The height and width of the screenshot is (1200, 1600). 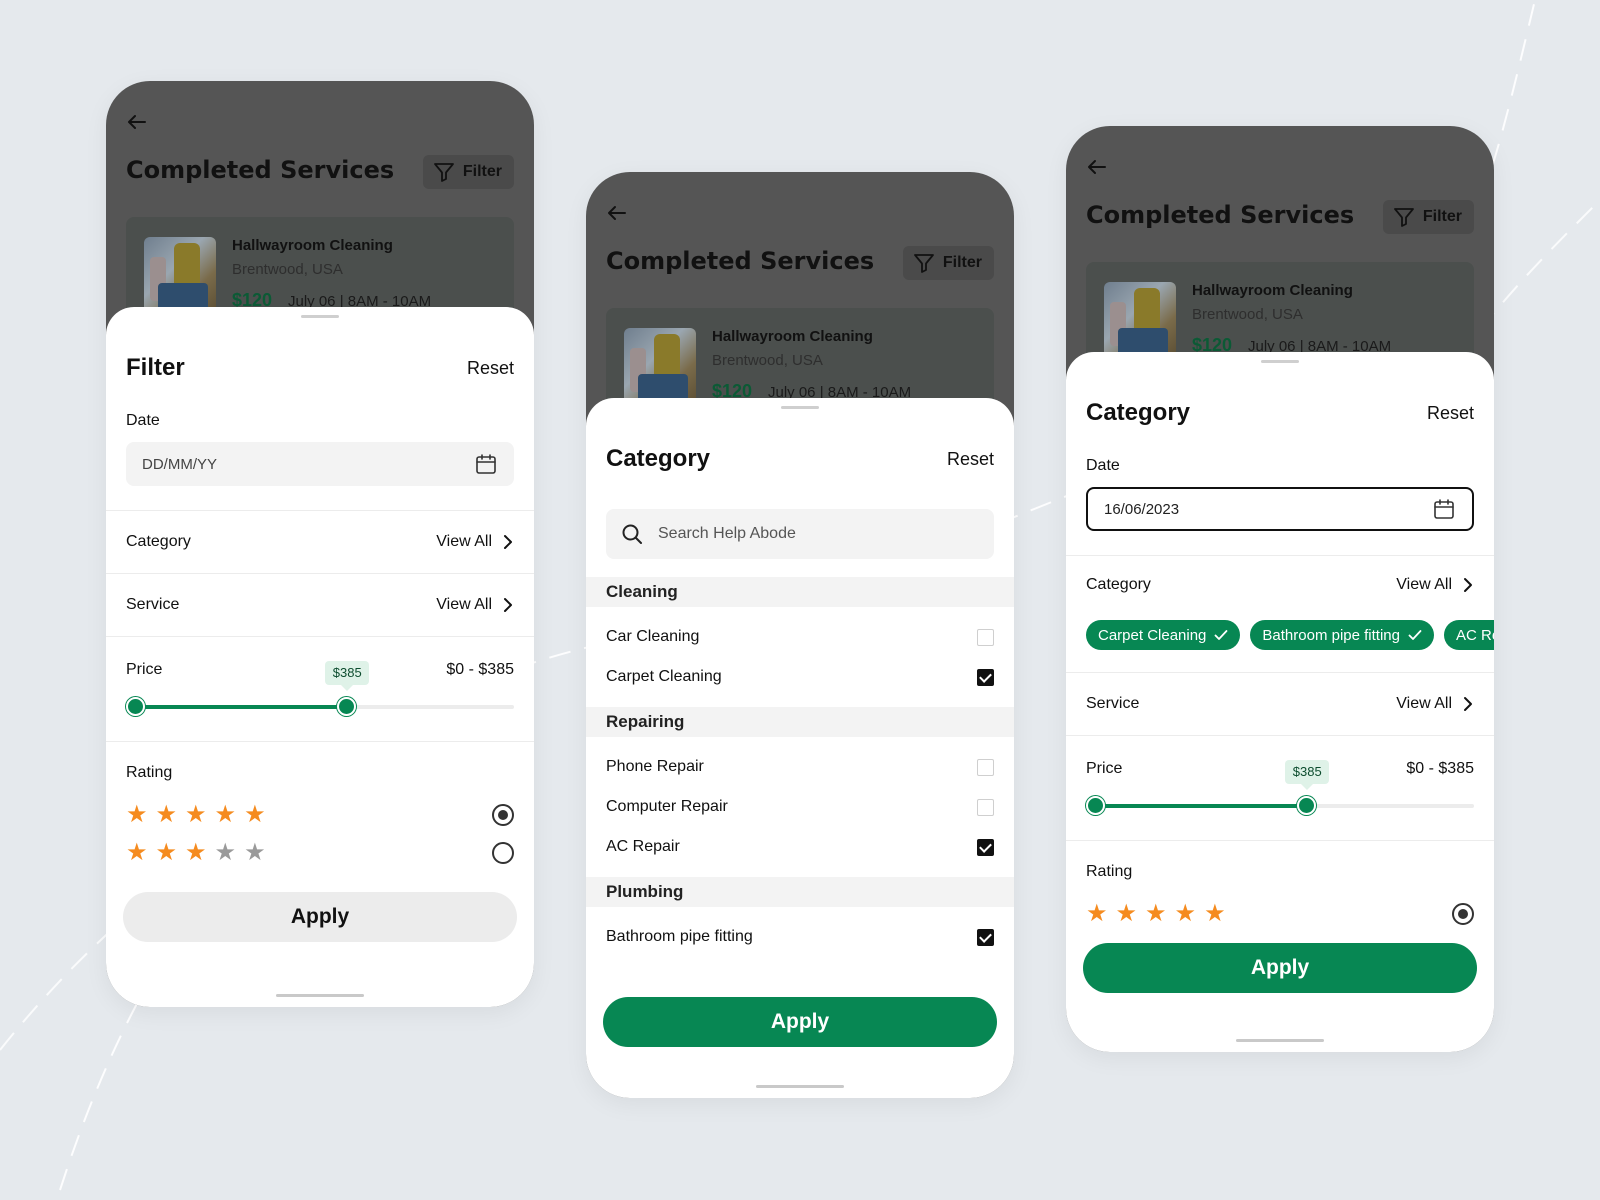 I want to click on category-item-label: AC Repair, so click(x=643, y=846).